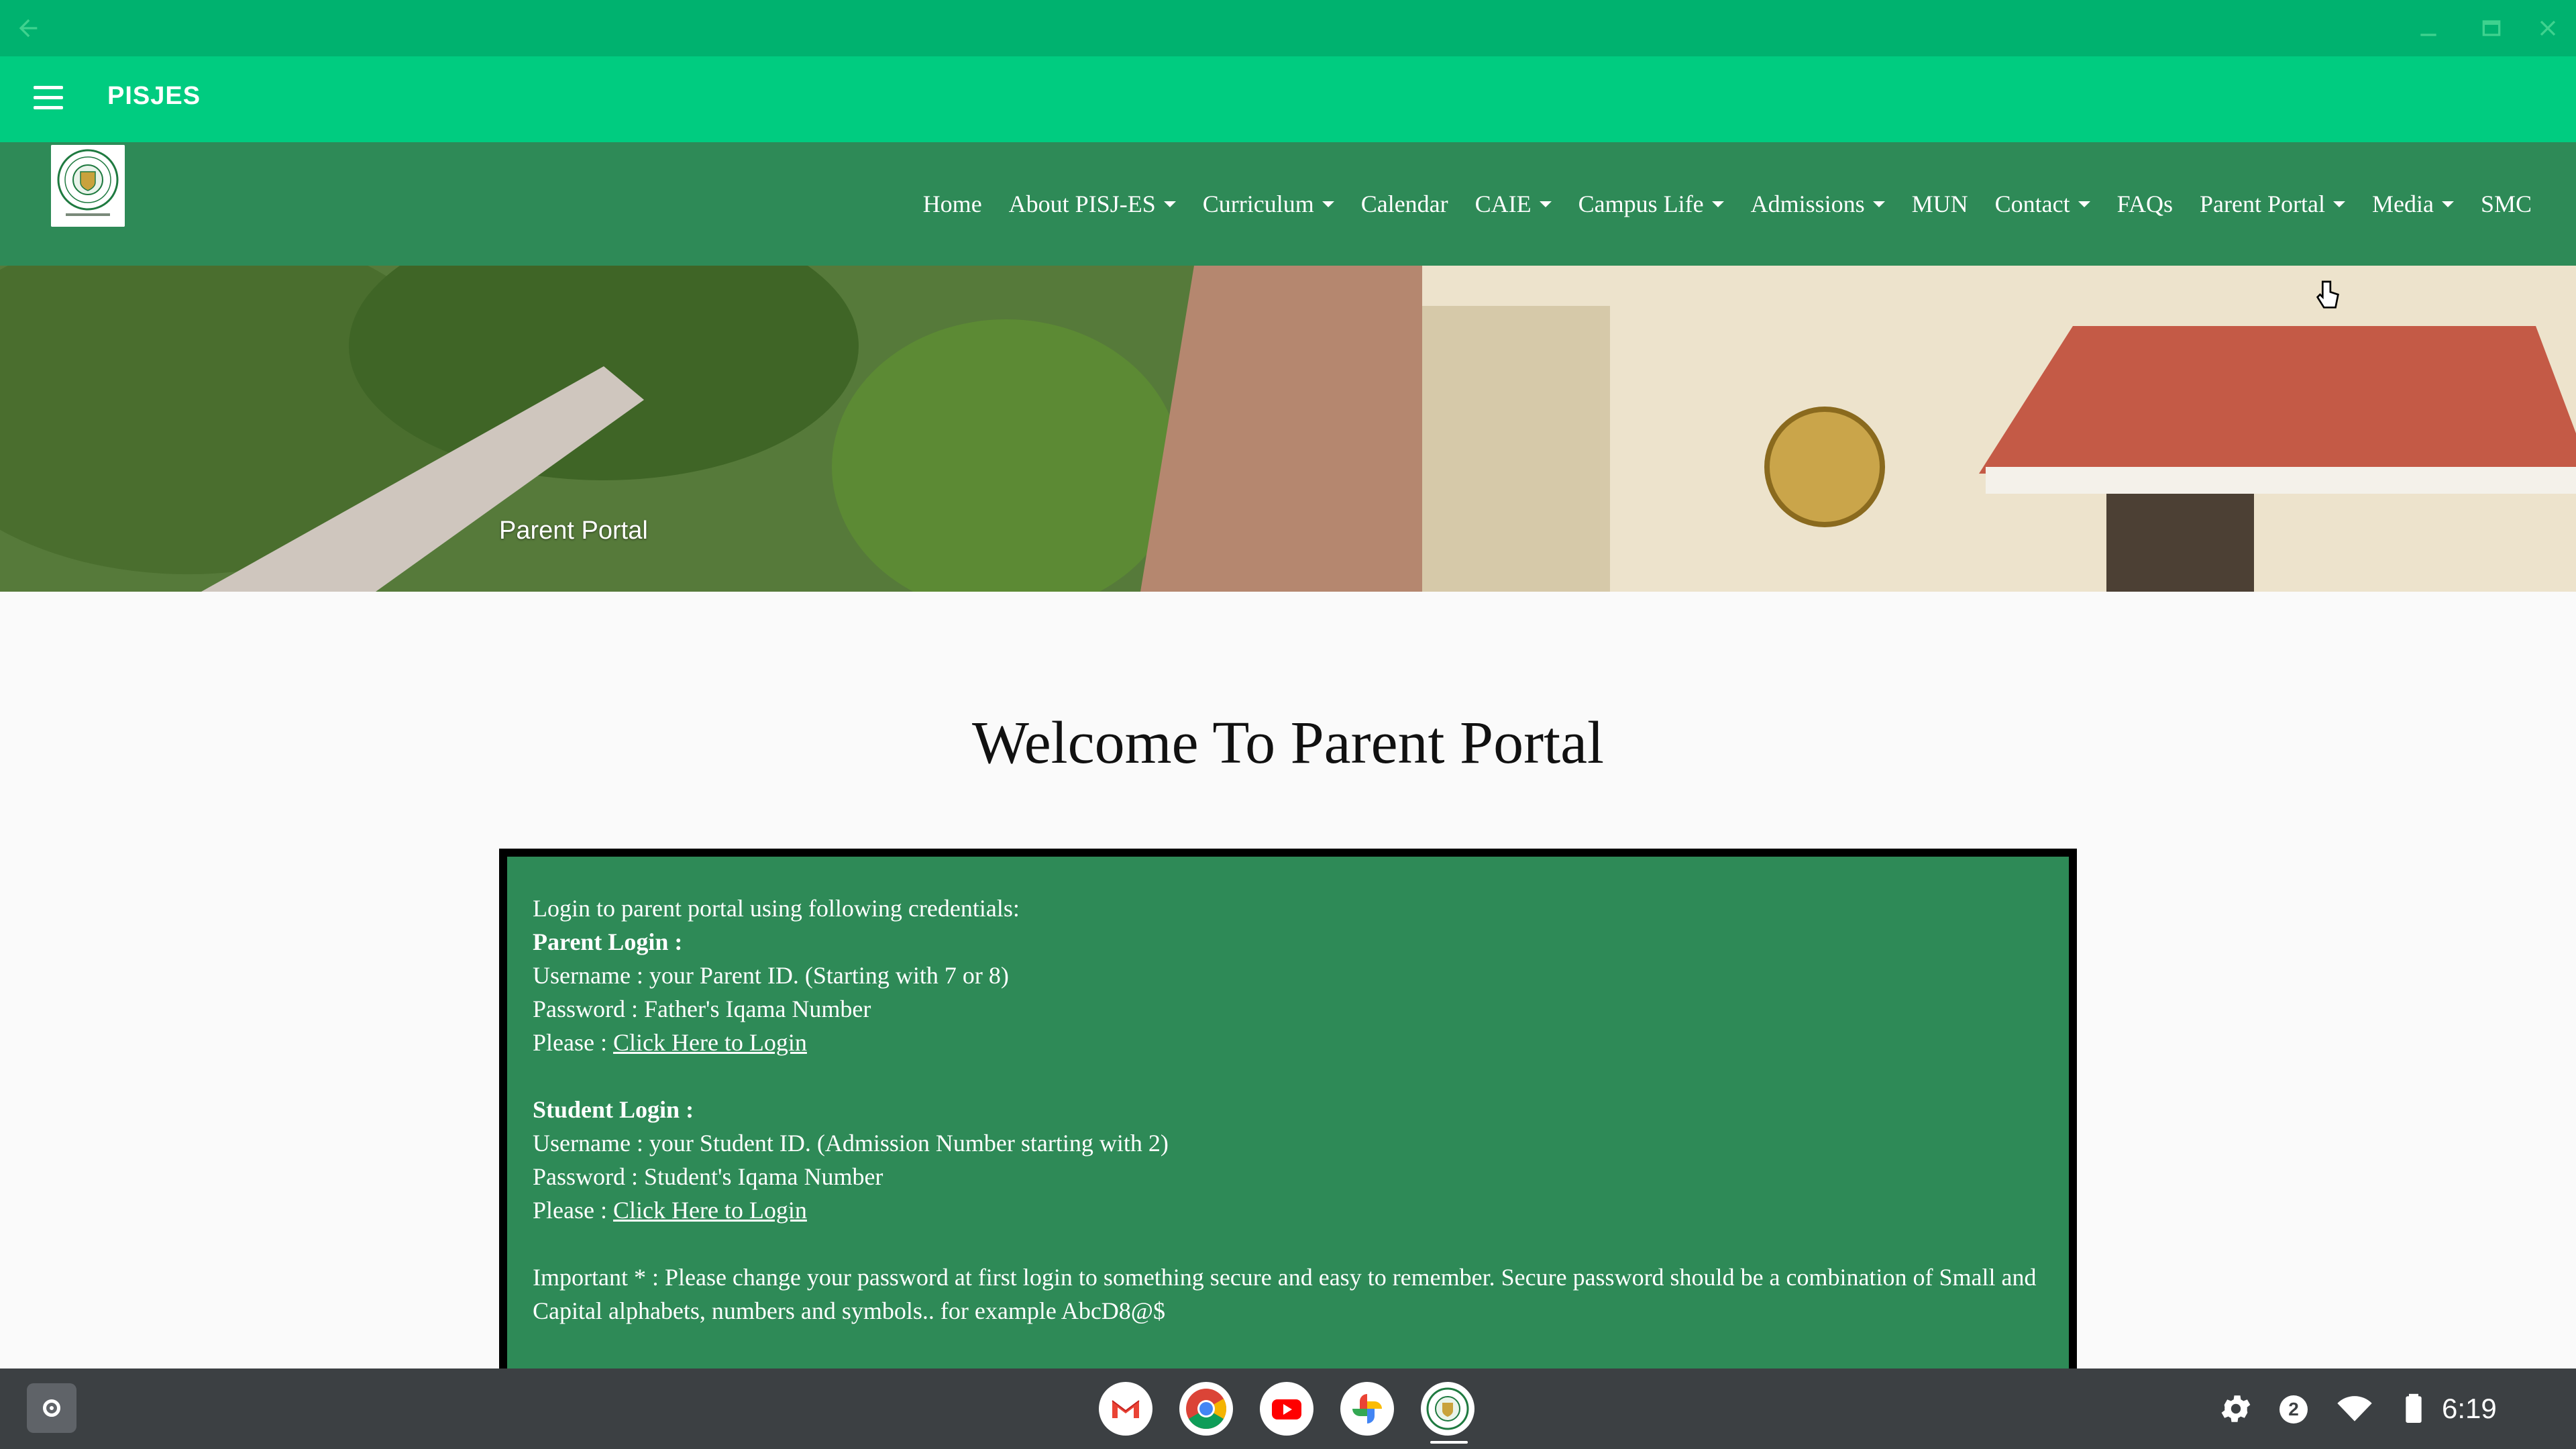 This screenshot has height=1449, width=2576. Describe the element at coordinates (1288, 1042) in the screenshot. I see `parent-login-row: Please : Click Here to Login` at that location.